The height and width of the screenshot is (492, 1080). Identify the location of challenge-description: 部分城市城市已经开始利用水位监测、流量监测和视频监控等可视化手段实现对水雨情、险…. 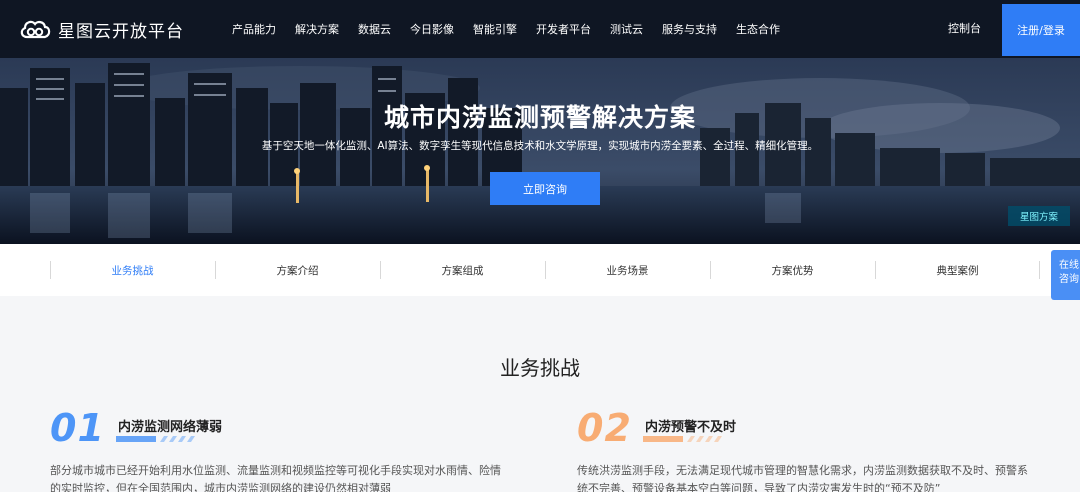
(290, 477).